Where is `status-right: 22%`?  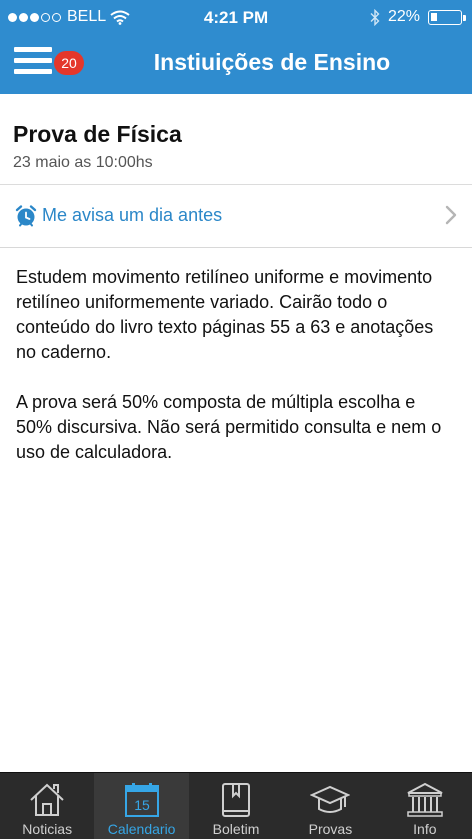
status-right: 22% is located at coordinates (418, 17).